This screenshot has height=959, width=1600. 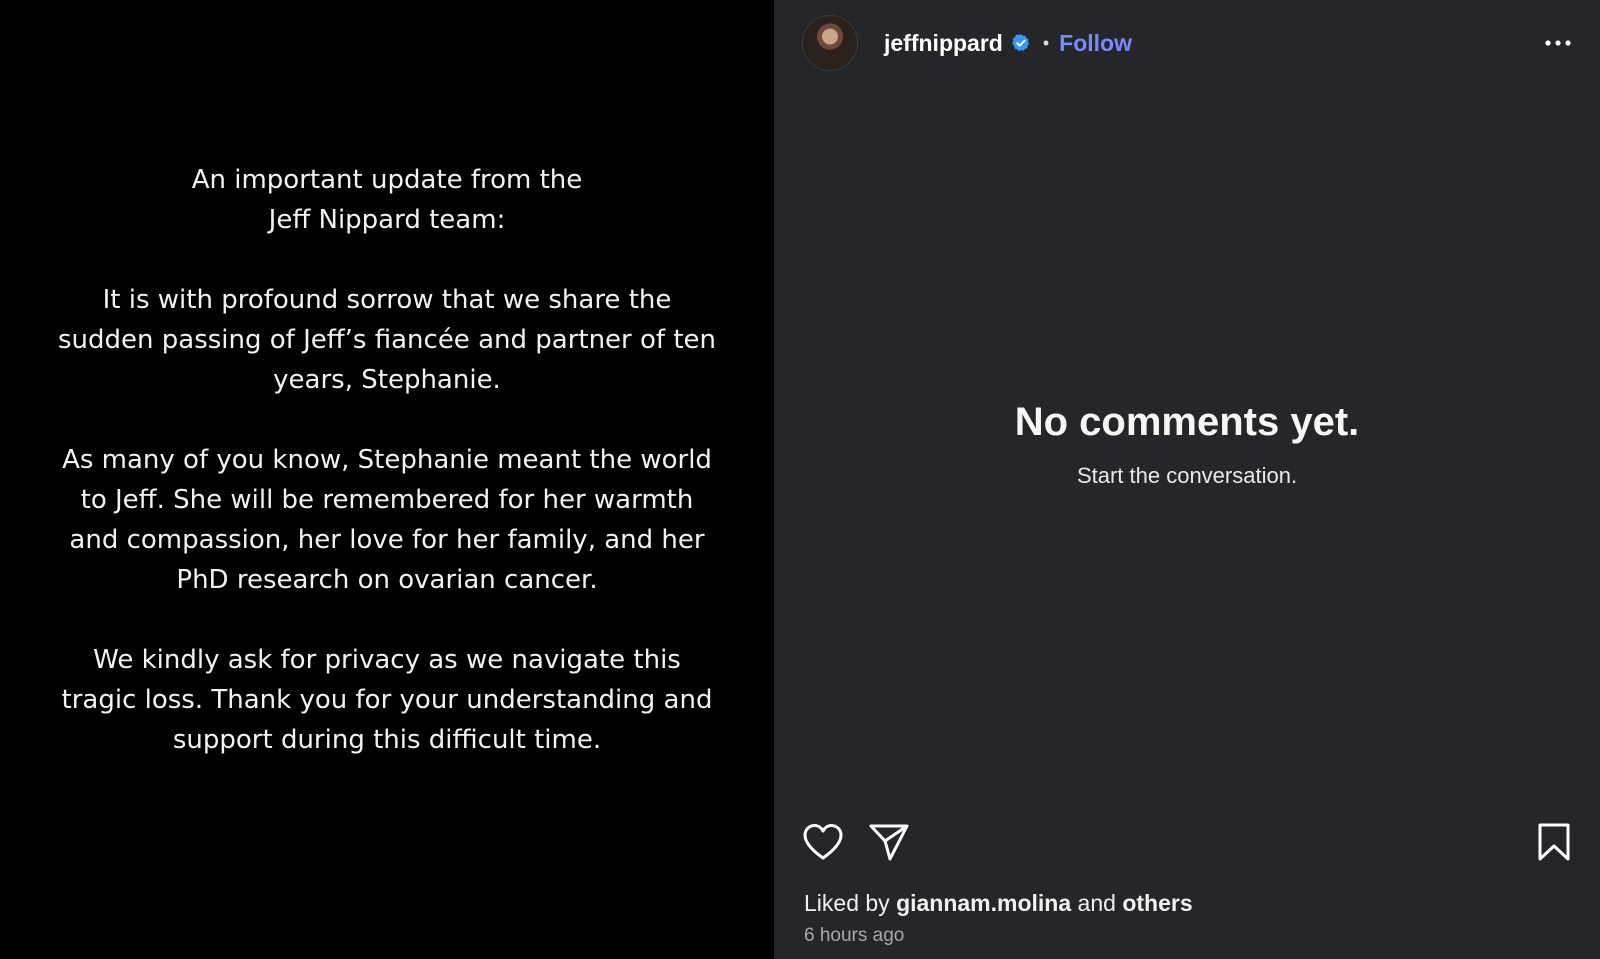 What do you see at coordinates (1187, 422) in the screenshot?
I see `no-comments-title: No comments yet.` at bounding box center [1187, 422].